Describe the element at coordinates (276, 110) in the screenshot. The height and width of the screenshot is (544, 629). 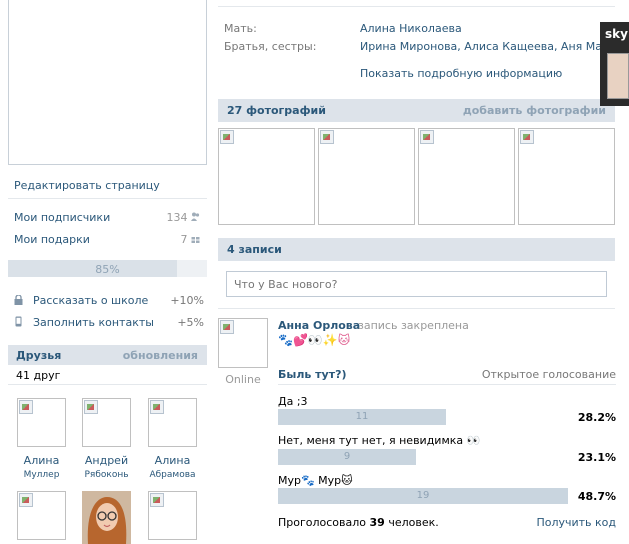
I see `photos-title: 27 фотографий` at that location.